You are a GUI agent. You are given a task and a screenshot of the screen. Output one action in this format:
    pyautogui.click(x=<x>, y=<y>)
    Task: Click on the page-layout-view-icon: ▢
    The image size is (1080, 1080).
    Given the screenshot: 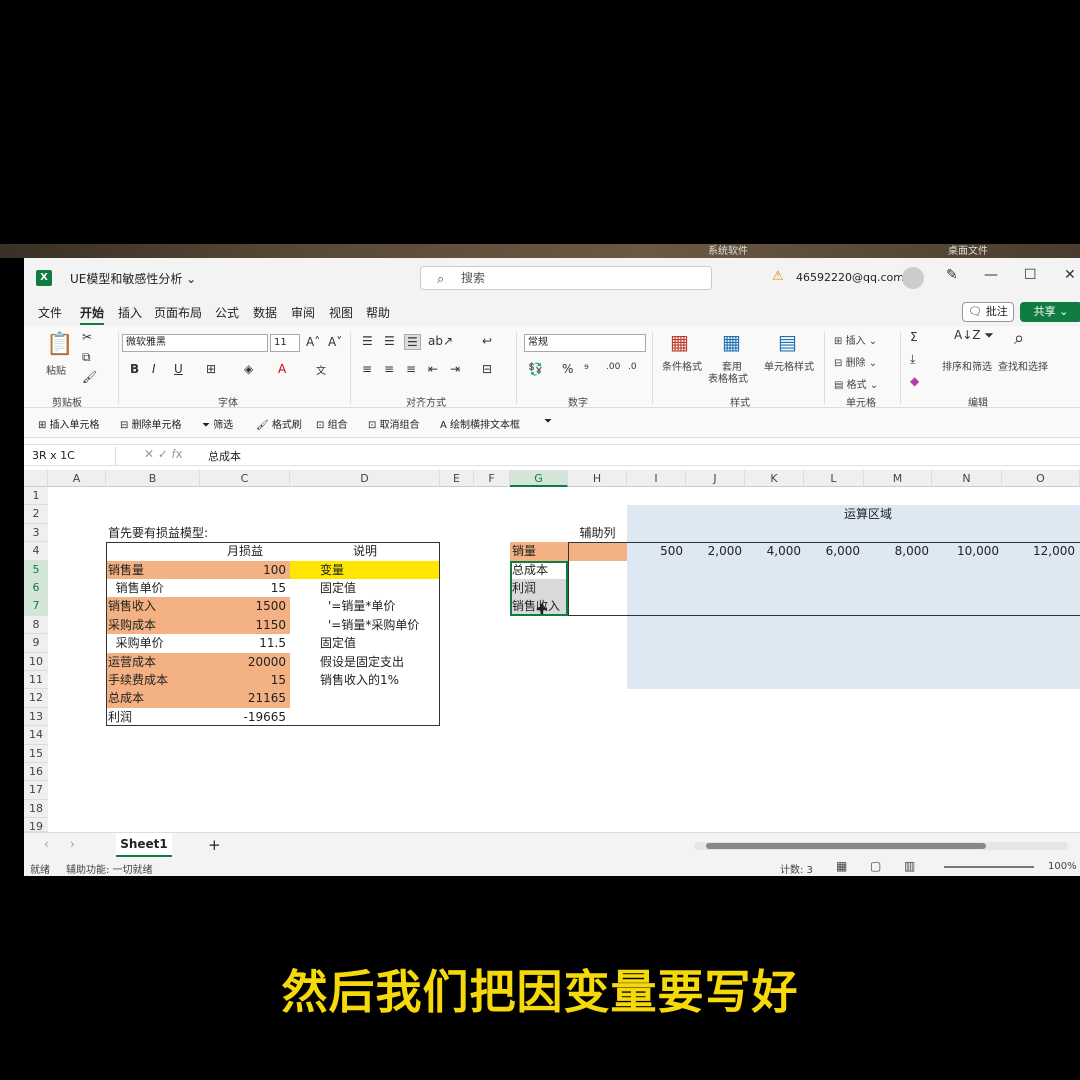 What is the action you would take?
    pyautogui.click(x=875, y=866)
    